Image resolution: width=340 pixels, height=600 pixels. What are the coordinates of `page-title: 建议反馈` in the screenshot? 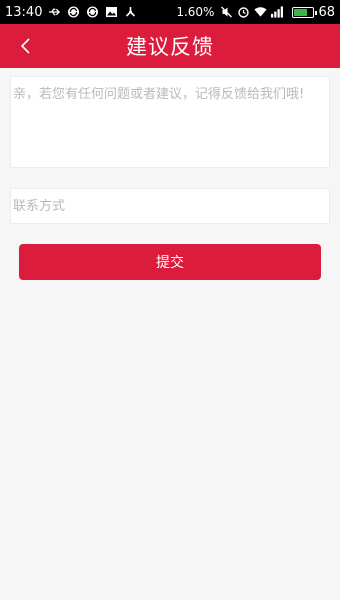 It's located at (170, 47).